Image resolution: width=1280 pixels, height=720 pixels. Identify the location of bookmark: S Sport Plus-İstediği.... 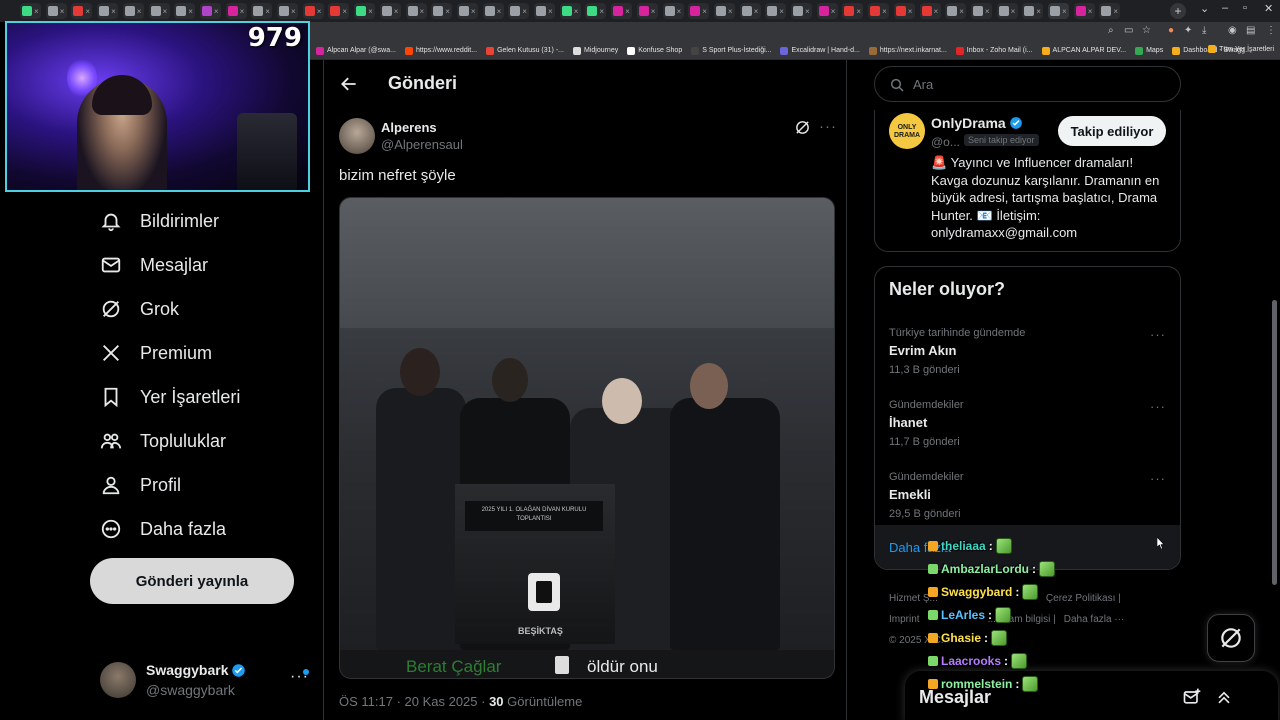
(731, 50).